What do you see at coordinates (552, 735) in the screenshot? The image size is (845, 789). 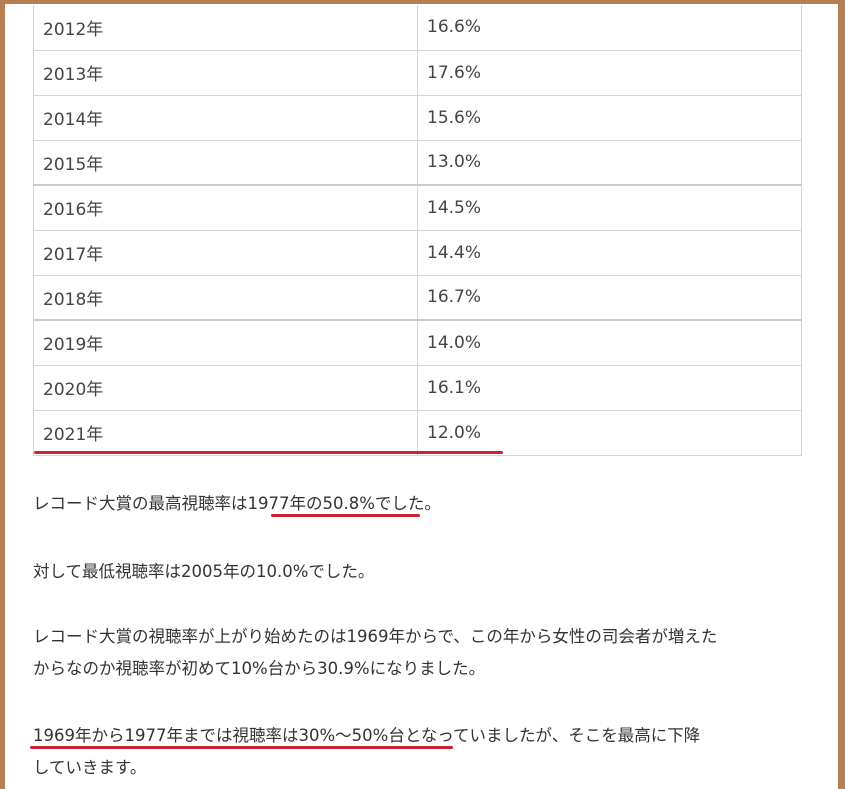 I see `paragraph-text: となっていましたが、そこを最高に下降` at bounding box center [552, 735].